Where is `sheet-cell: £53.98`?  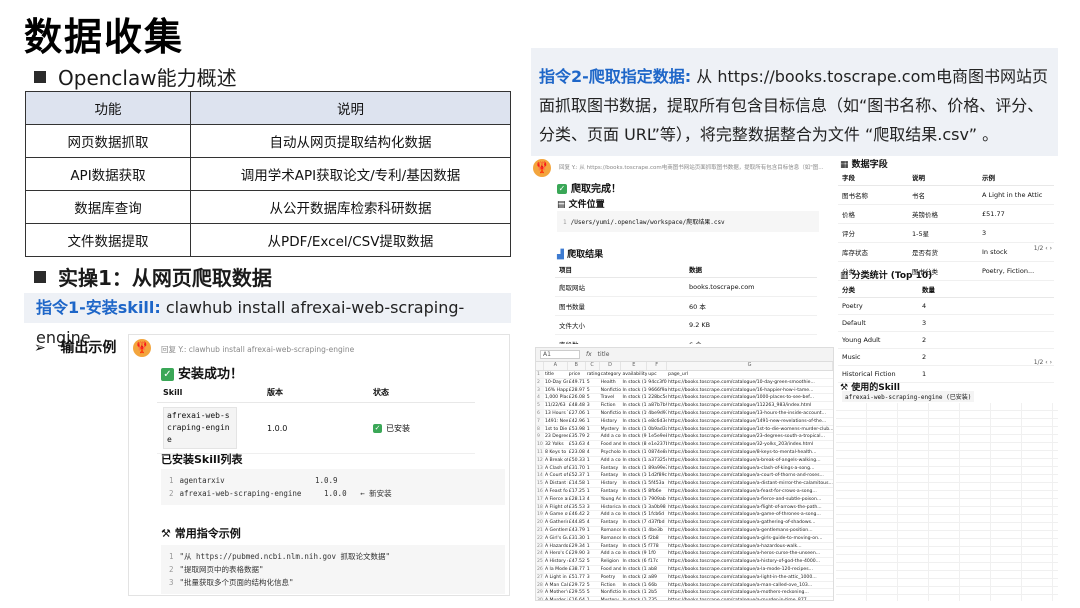 sheet-cell: £53.98 is located at coordinates (577, 429).